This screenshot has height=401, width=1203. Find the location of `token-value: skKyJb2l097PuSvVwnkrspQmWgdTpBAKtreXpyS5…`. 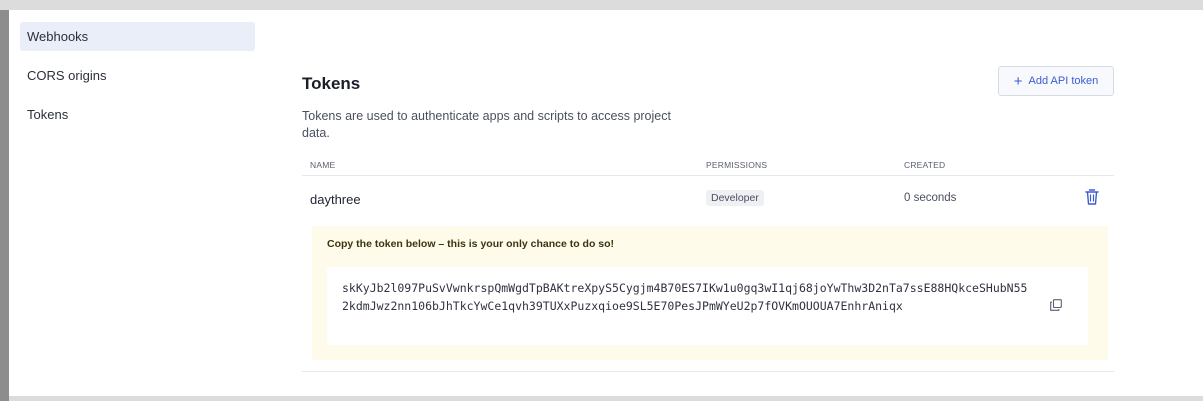

token-value: skKyJb2l097PuSvVwnkrspQmWgdTpBAKtreXpyS5… is located at coordinates (687, 297).